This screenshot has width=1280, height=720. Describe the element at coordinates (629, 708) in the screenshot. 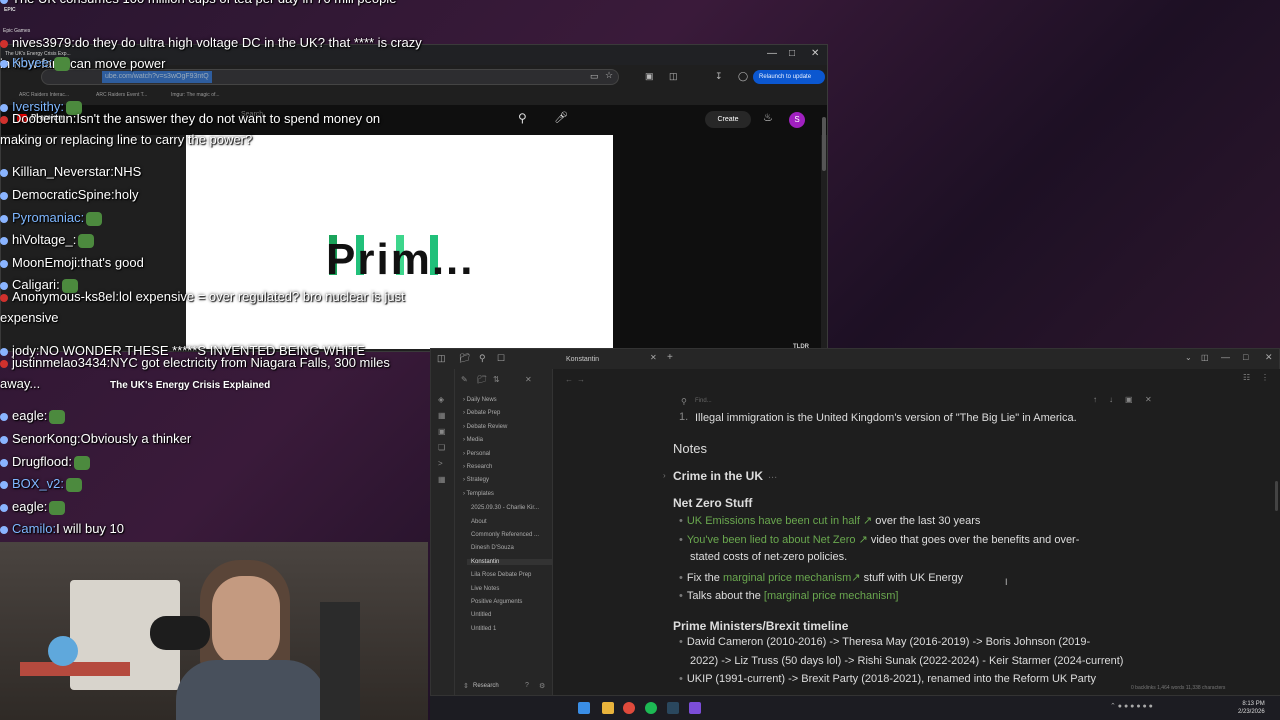

I see `chrome-icon` at that location.